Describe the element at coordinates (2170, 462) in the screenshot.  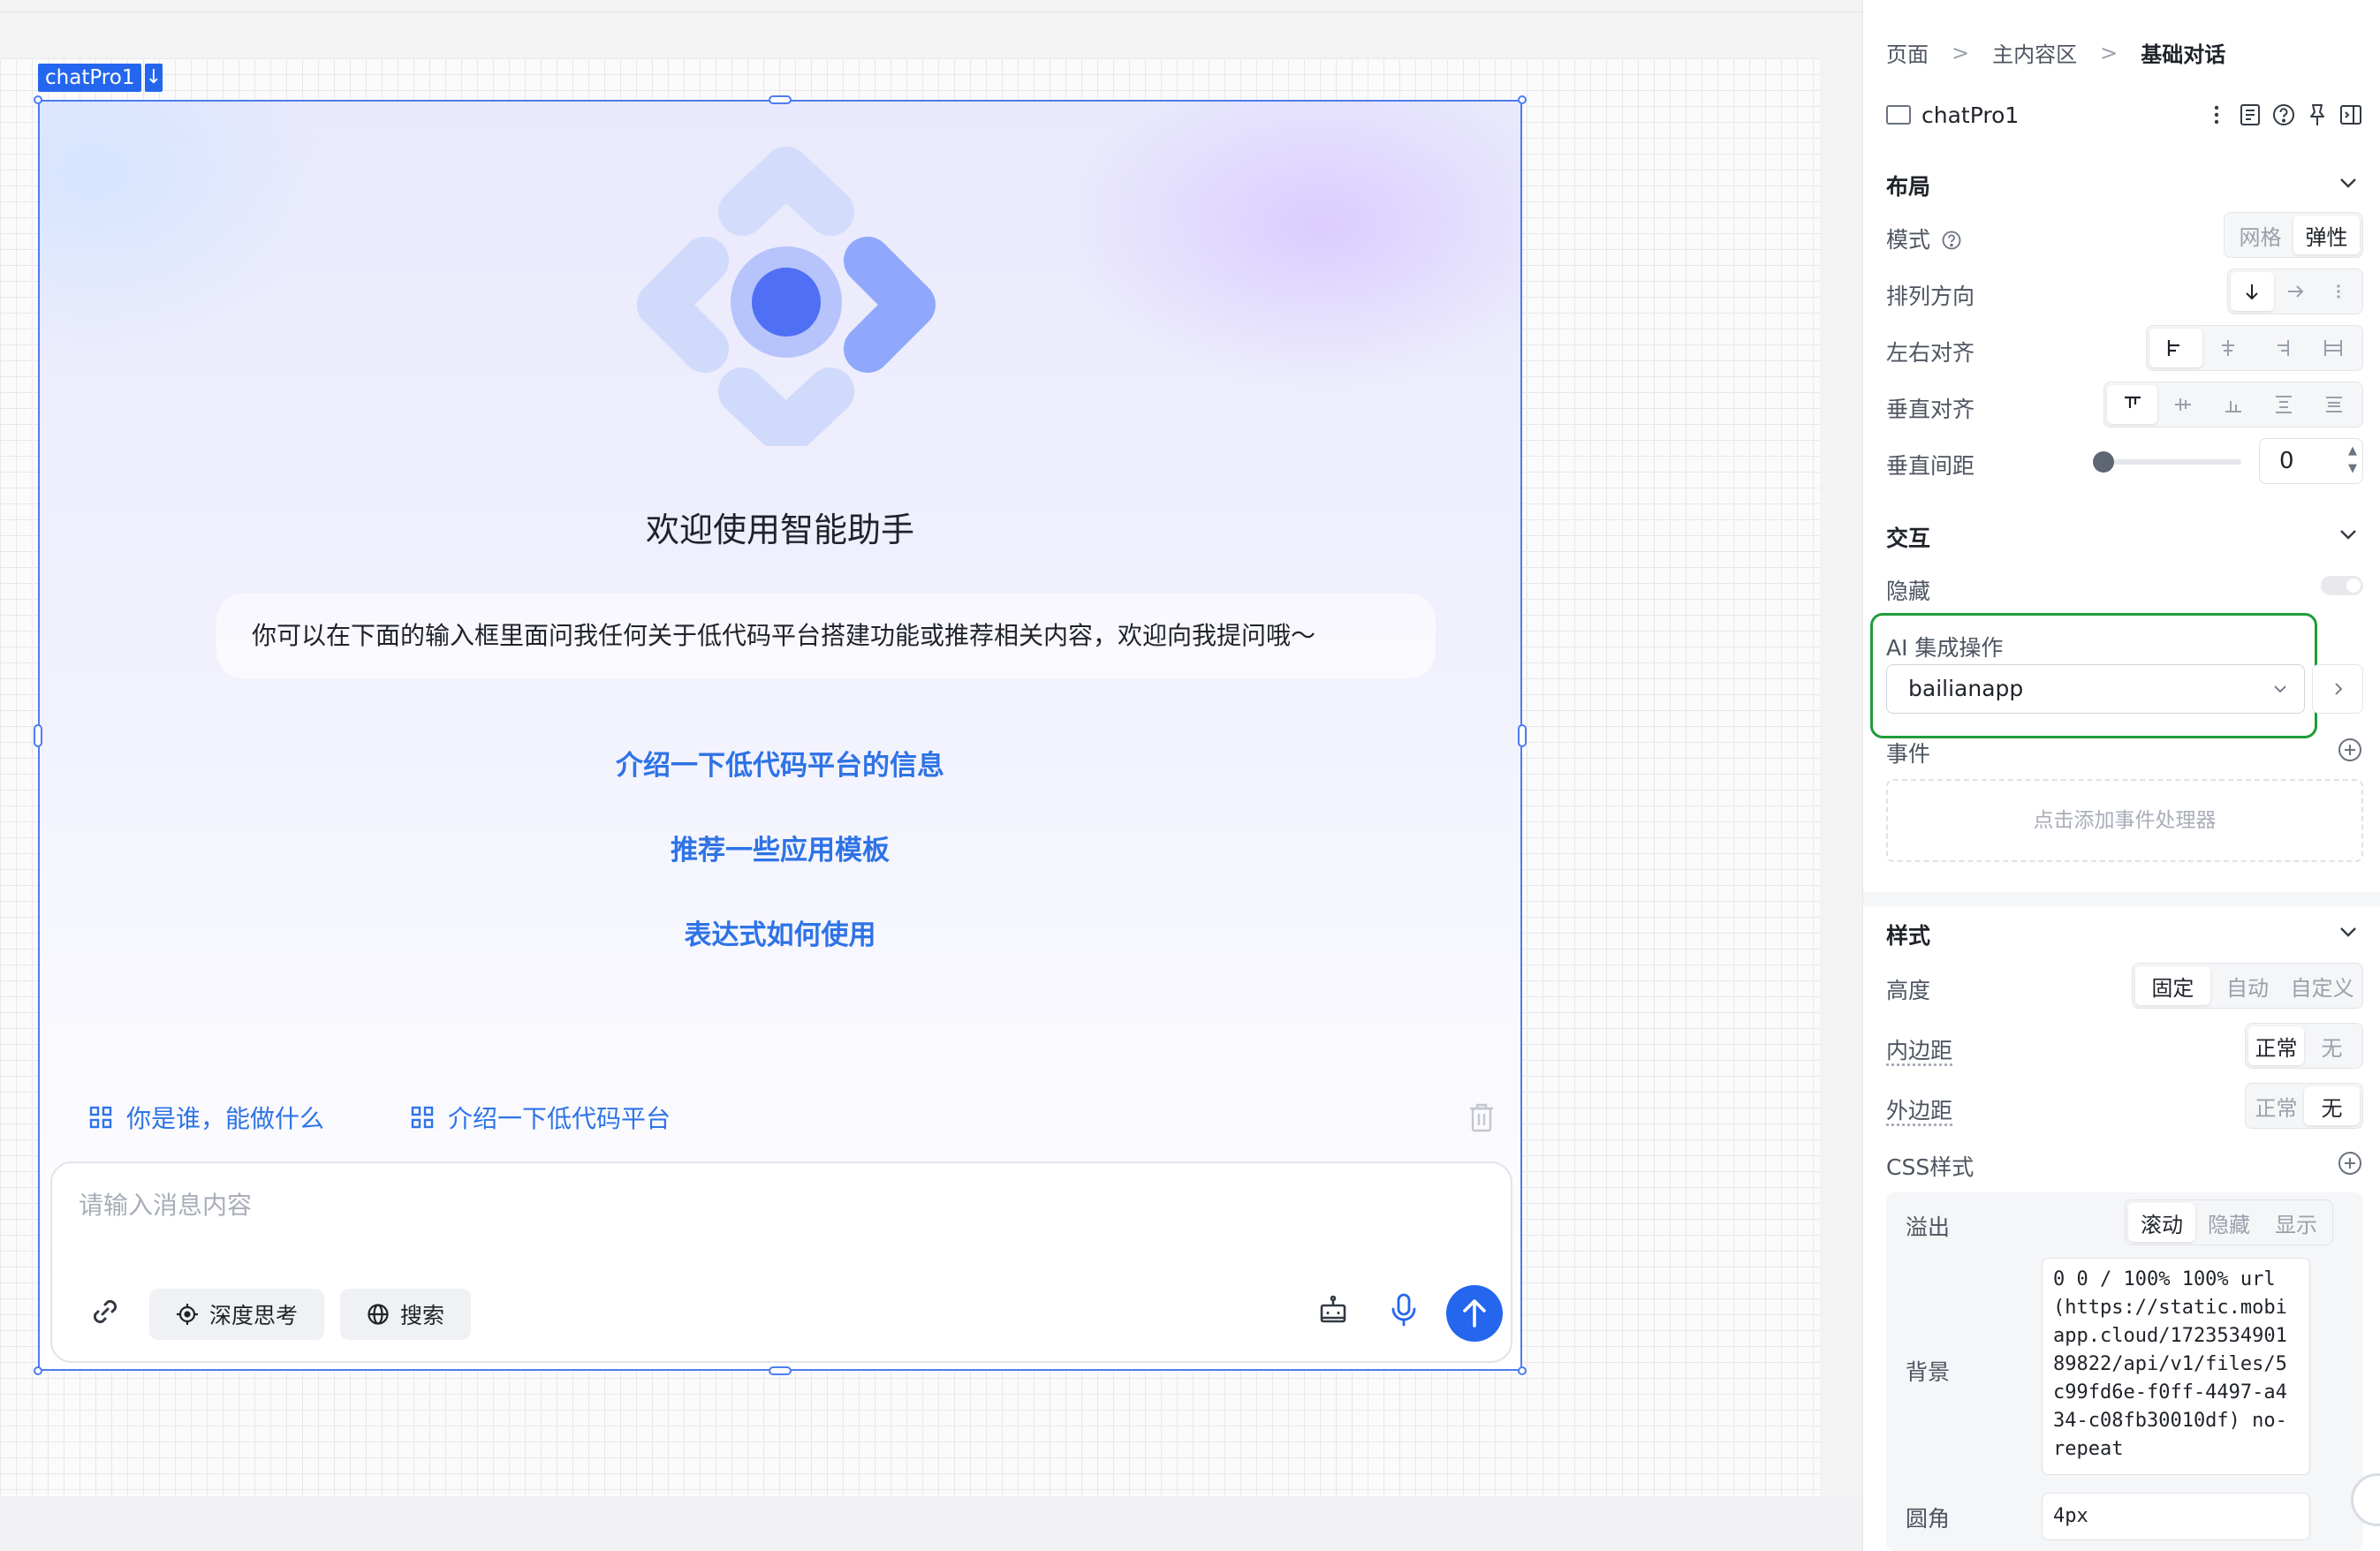
I see `vertical-gap-slider` at that location.